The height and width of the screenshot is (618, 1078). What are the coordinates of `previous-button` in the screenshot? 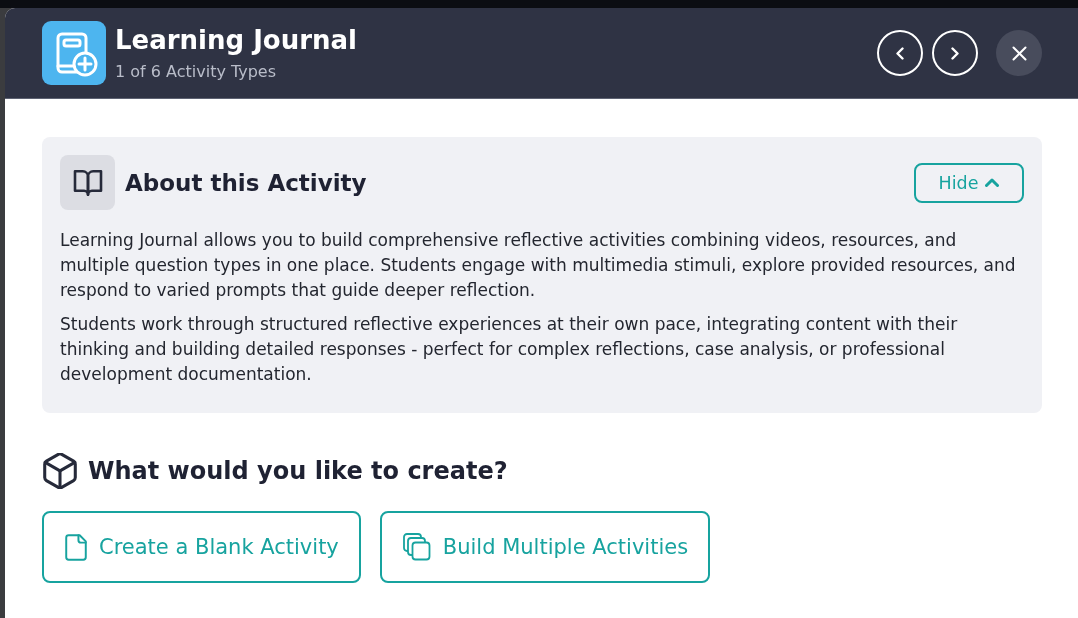 It's located at (900, 53).